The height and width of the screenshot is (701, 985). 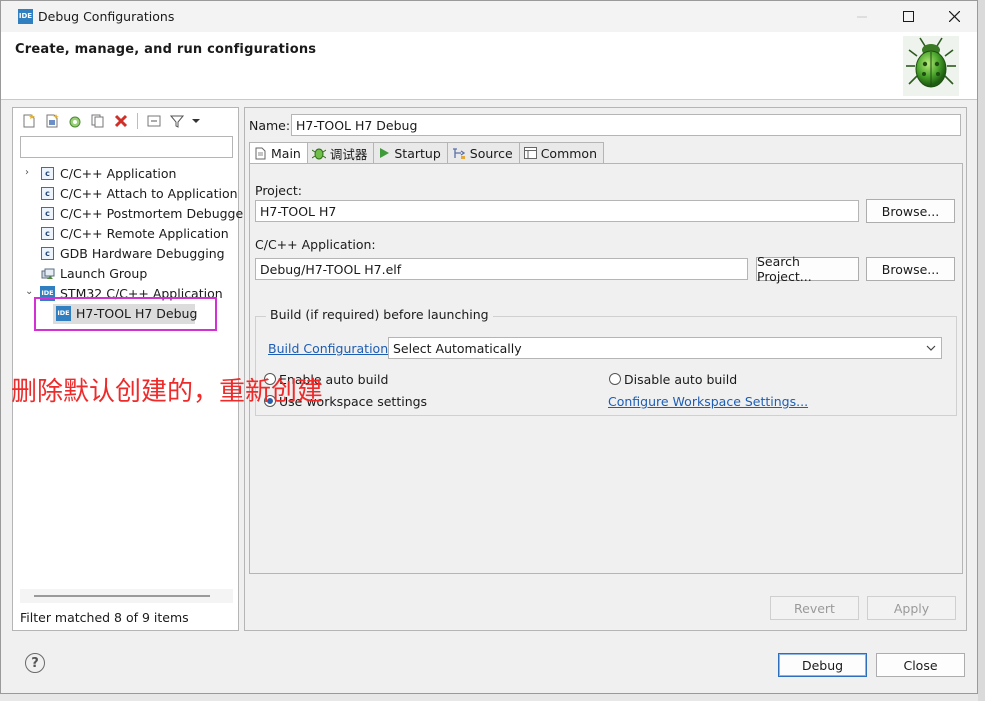 I want to click on editor-tabs: Main 调试器 Startup Source Common, so click(x=427, y=153).